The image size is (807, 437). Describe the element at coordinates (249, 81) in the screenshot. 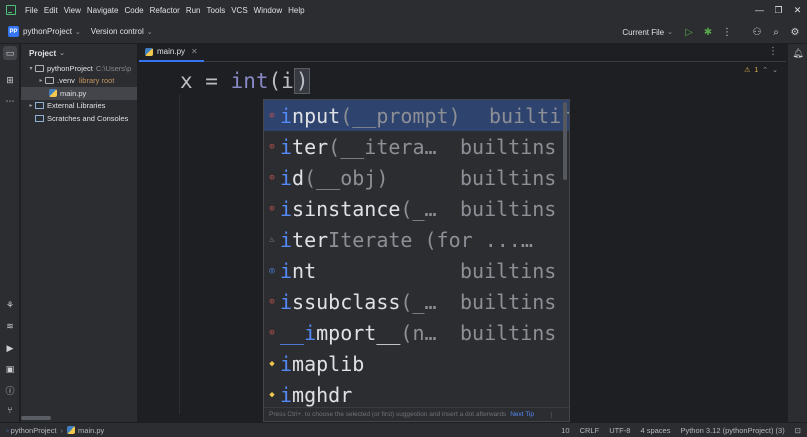

I see `code-function-name: int` at that location.